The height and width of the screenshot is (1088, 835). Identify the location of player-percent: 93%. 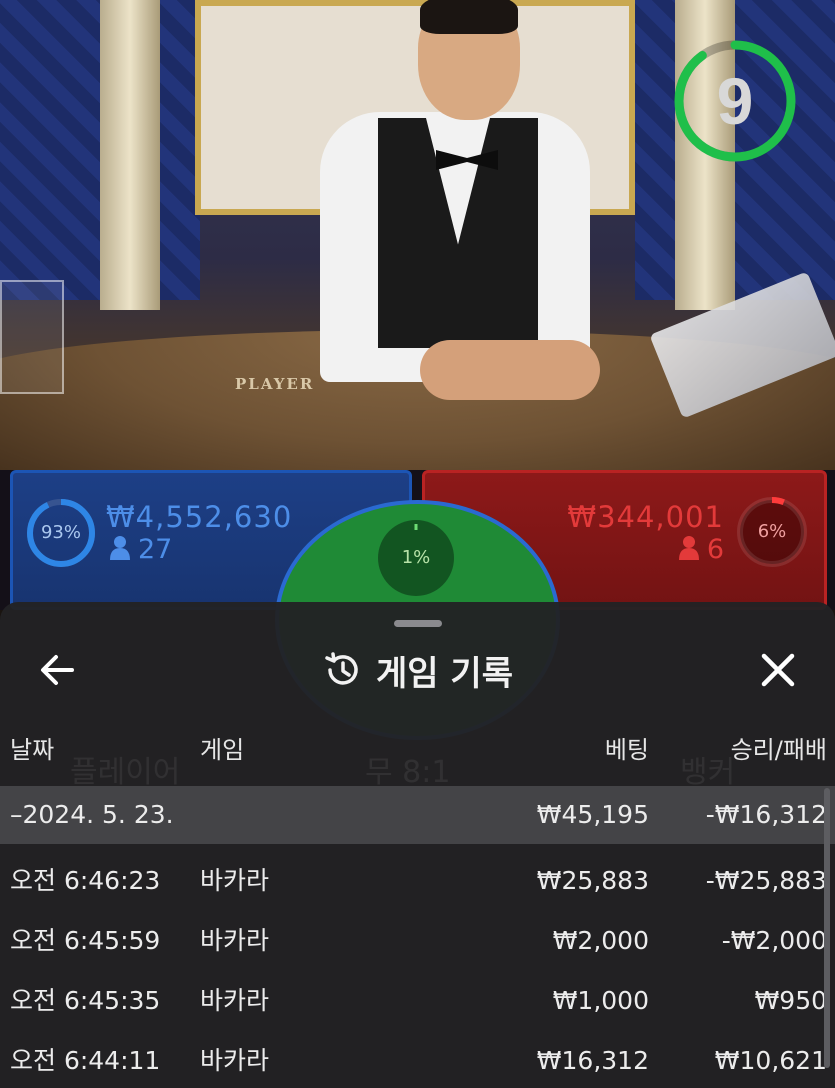
(60, 532).